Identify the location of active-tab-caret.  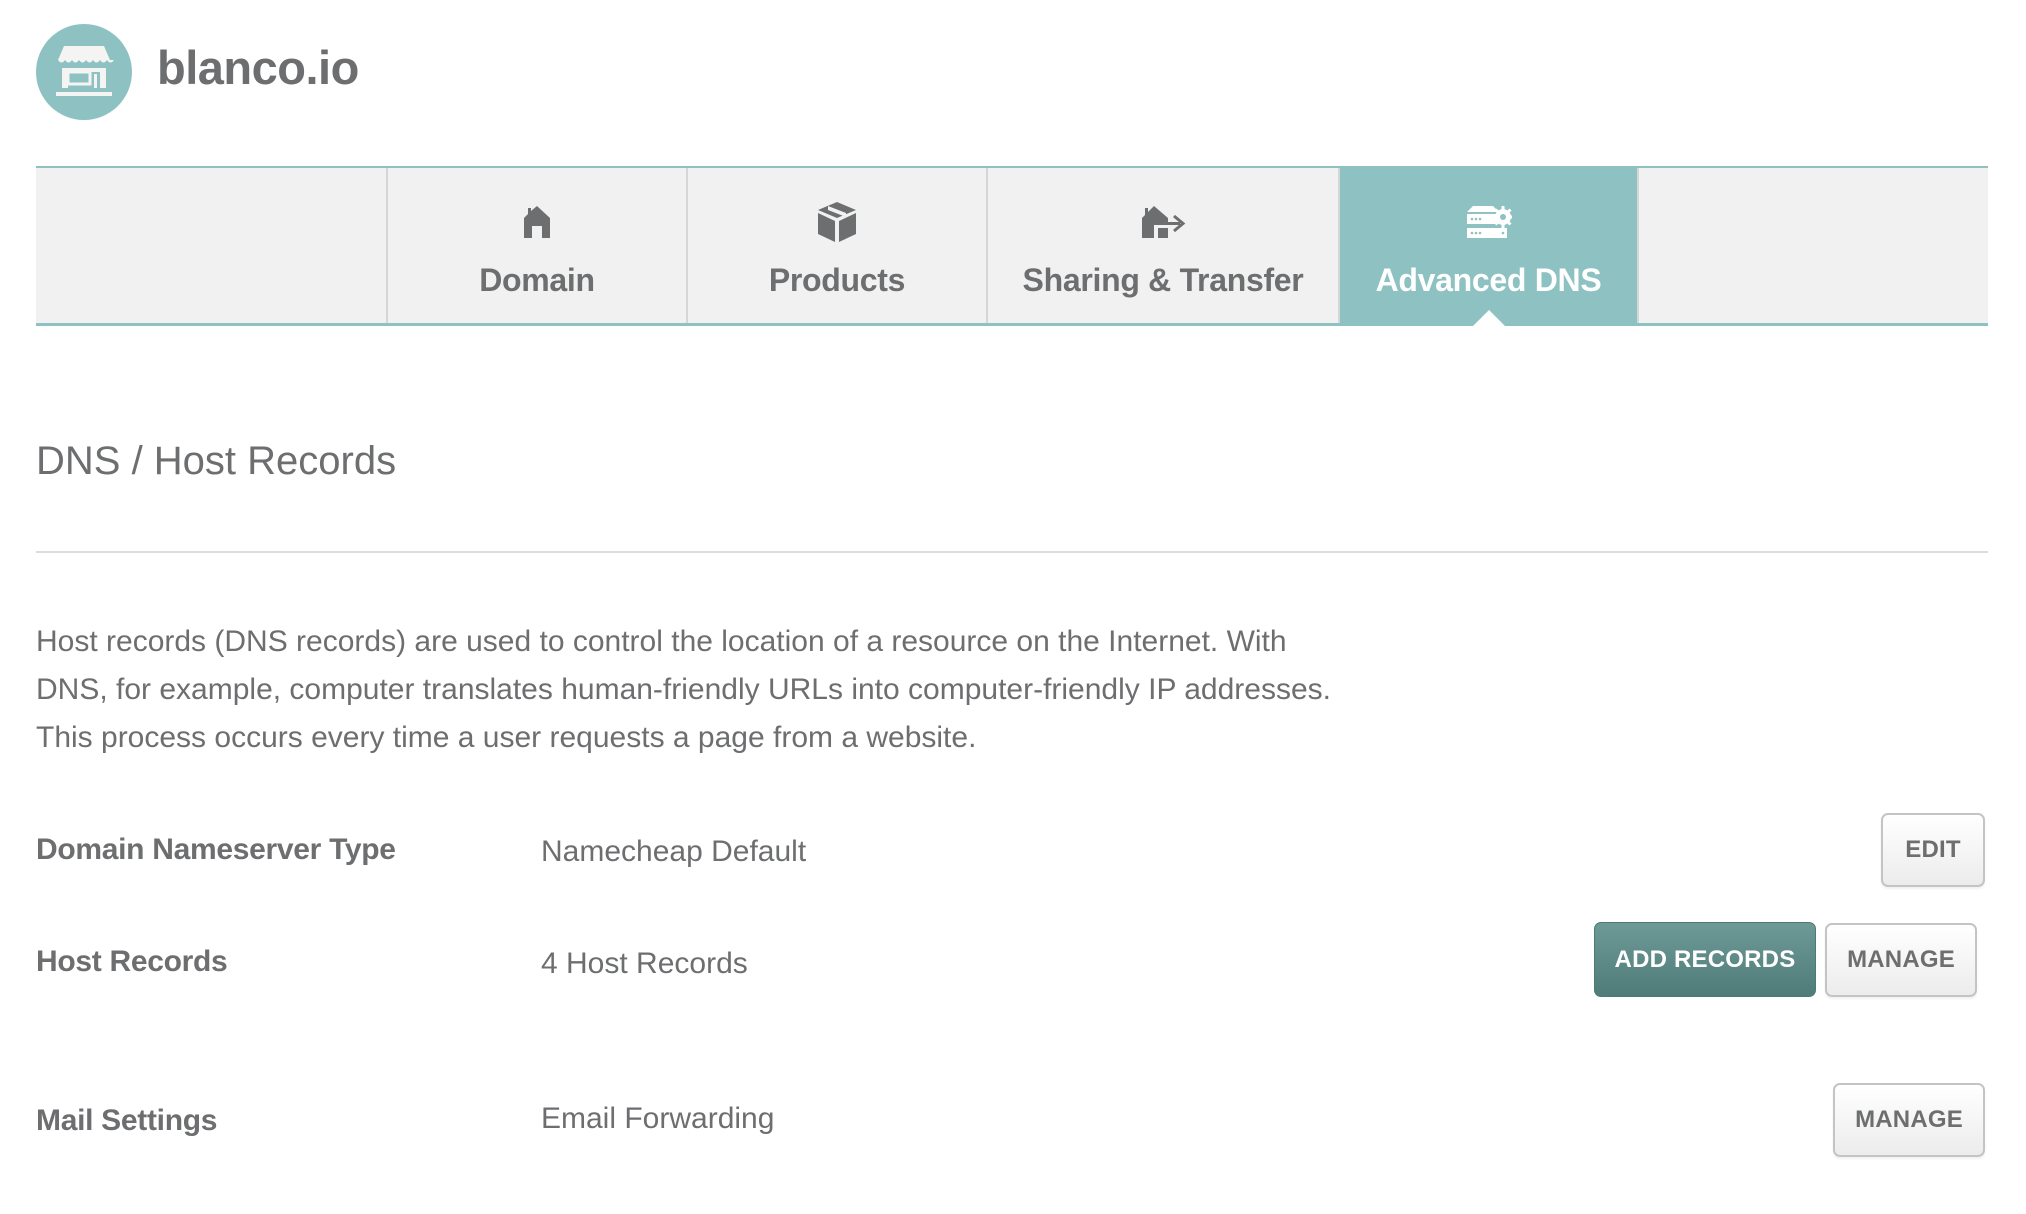
(1488, 318).